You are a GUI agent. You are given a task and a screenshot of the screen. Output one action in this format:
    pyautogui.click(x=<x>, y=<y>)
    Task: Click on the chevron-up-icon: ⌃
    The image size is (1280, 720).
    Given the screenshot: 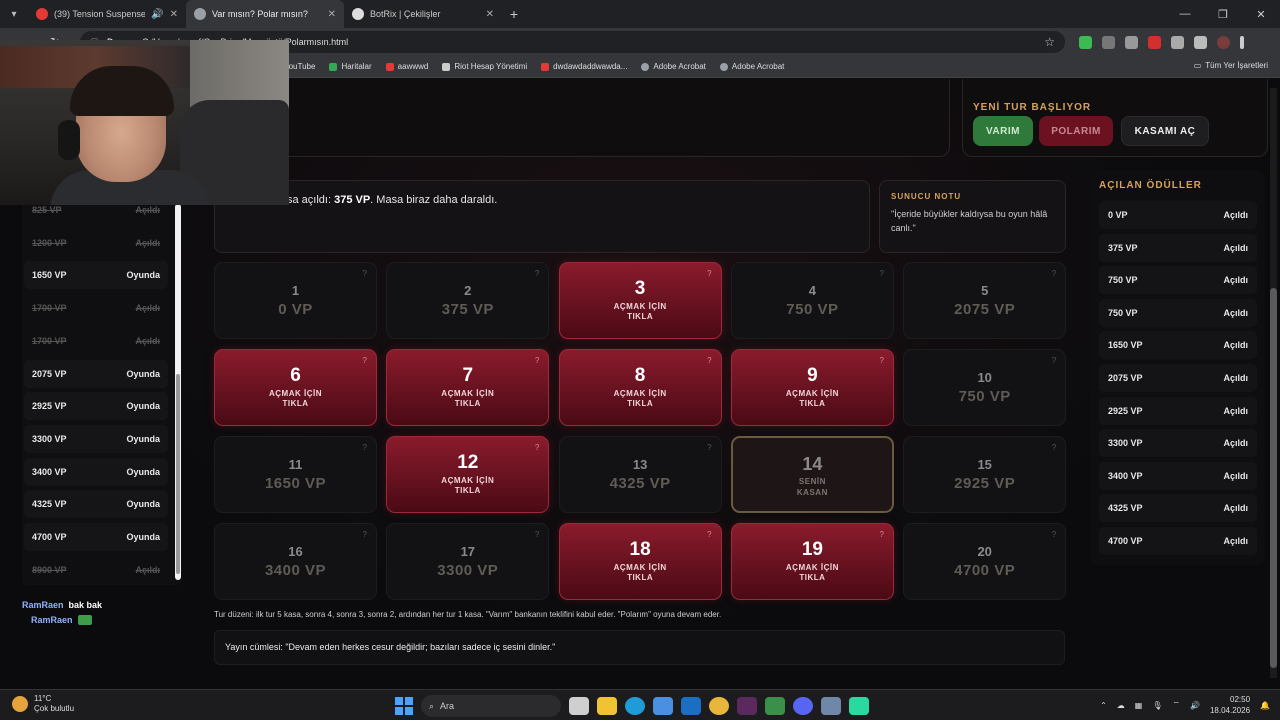 What is the action you would take?
    pyautogui.click(x=1103, y=705)
    